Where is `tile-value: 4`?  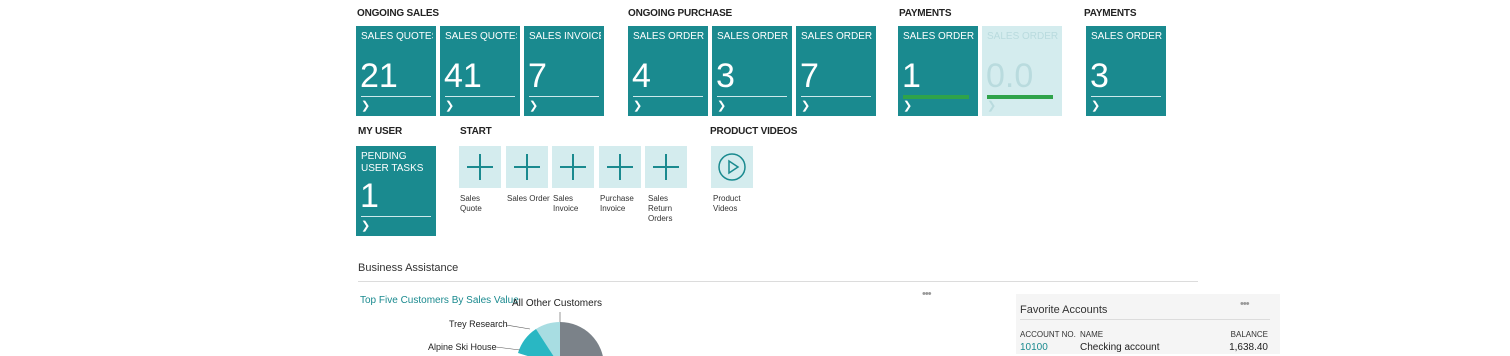
tile-value: 4 is located at coordinates (641, 76).